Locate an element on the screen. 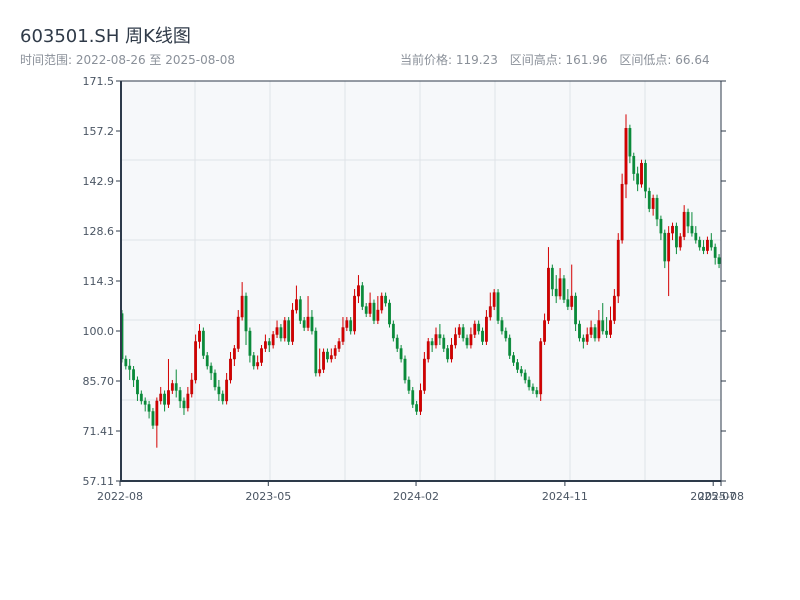 The image size is (800, 600). x-tick-label: 2022-08 is located at coordinates (120, 496).